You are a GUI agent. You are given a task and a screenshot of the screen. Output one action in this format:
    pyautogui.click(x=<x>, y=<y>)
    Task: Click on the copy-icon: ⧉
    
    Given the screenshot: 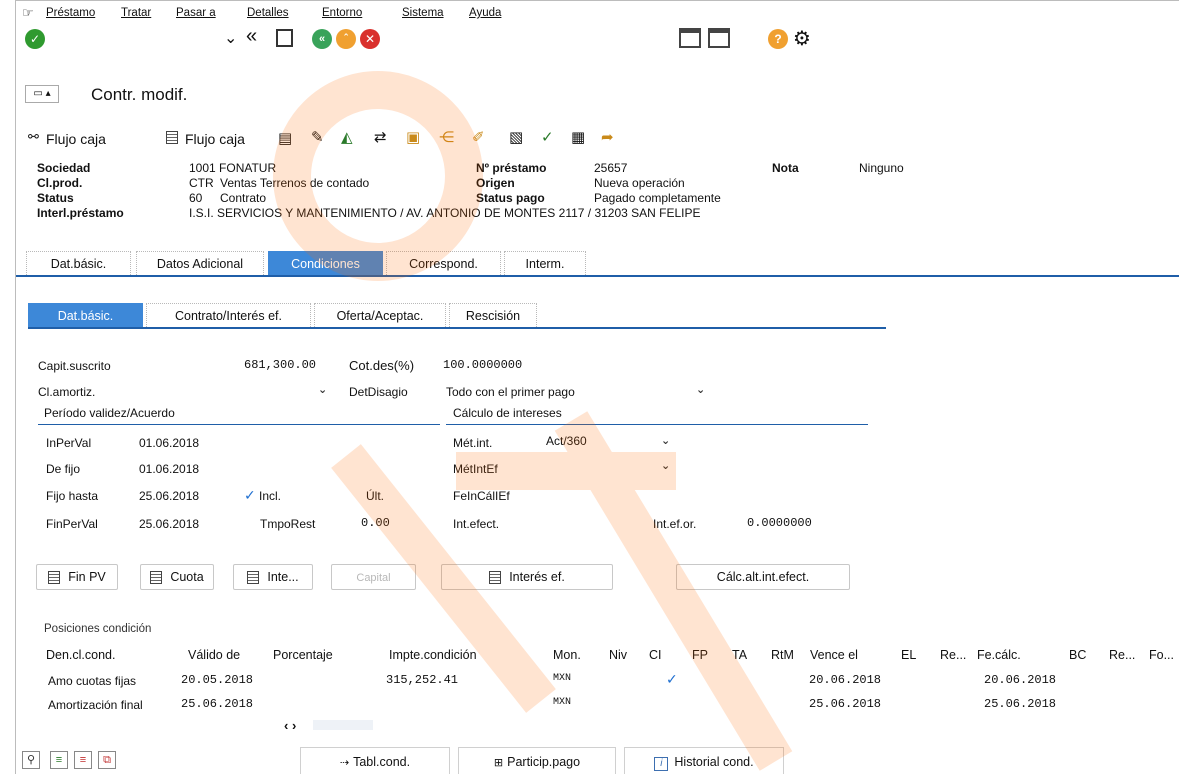 What is the action you would take?
    pyautogui.click(x=107, y=760)
    